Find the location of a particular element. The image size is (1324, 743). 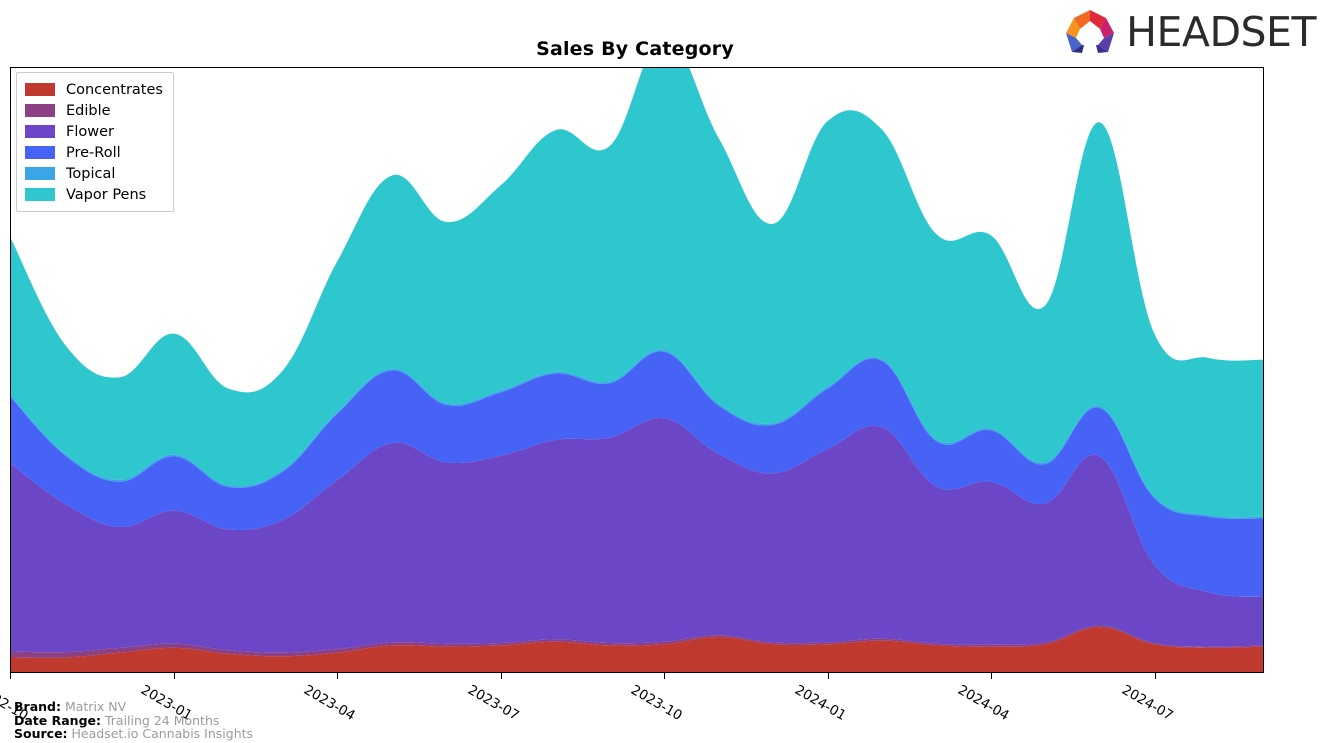

footnote-key: Source: is located at coordinates (41, 733).